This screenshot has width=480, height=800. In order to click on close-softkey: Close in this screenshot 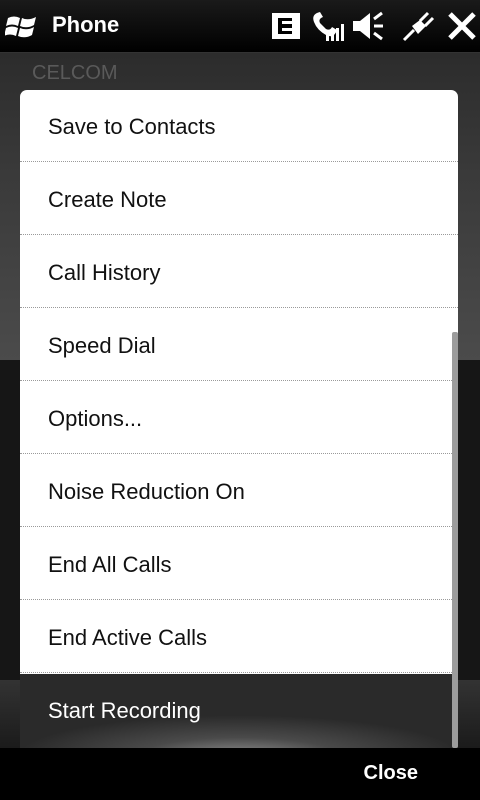, I will do `click(391, 773)`.